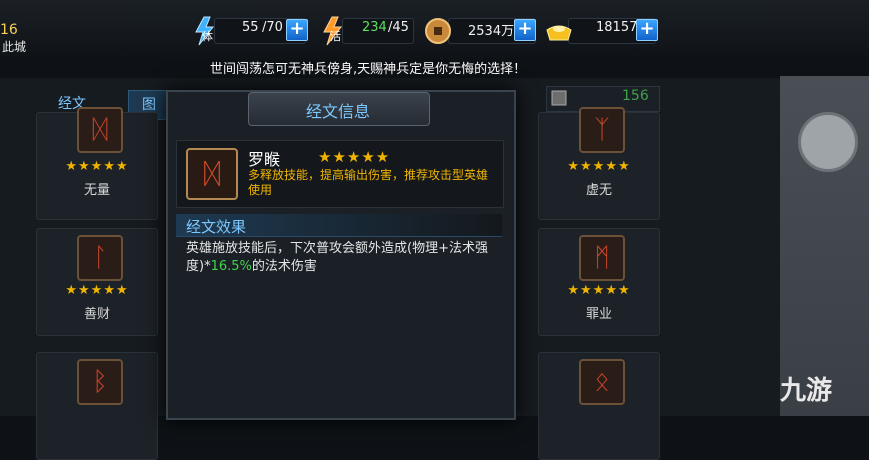 This screenshot has width=869, height=460. I want to click on item-description: 多释放技能，提高输出伤害，推荐攻击型英雄使用, so click(368, 182).